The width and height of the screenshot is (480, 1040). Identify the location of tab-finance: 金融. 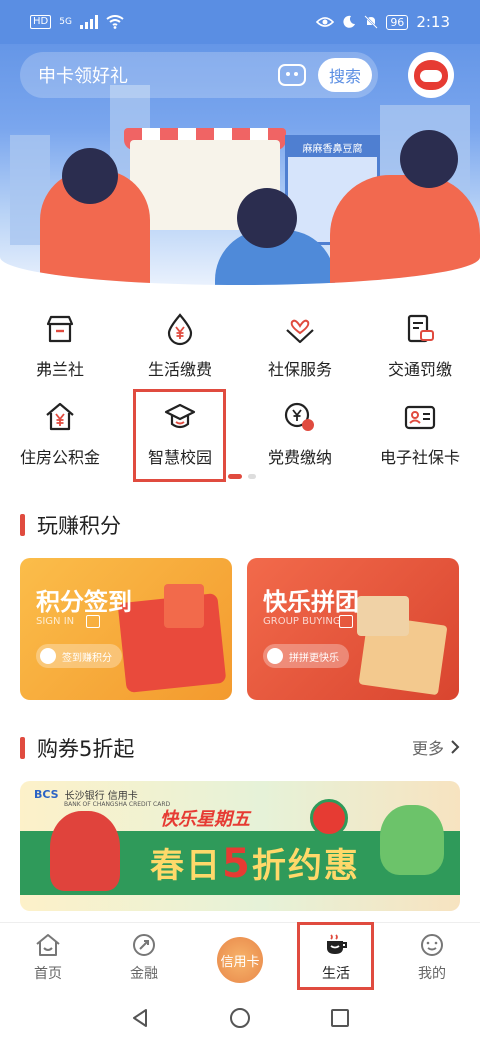
(144, 960).